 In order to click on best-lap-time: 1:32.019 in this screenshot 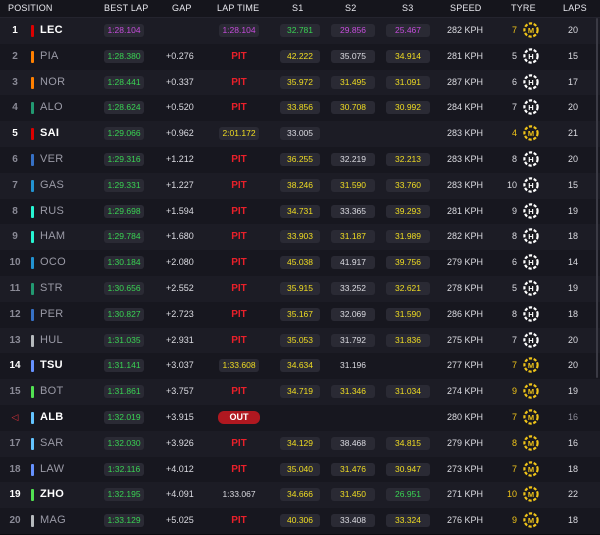, I will do `click(124, 417)`.